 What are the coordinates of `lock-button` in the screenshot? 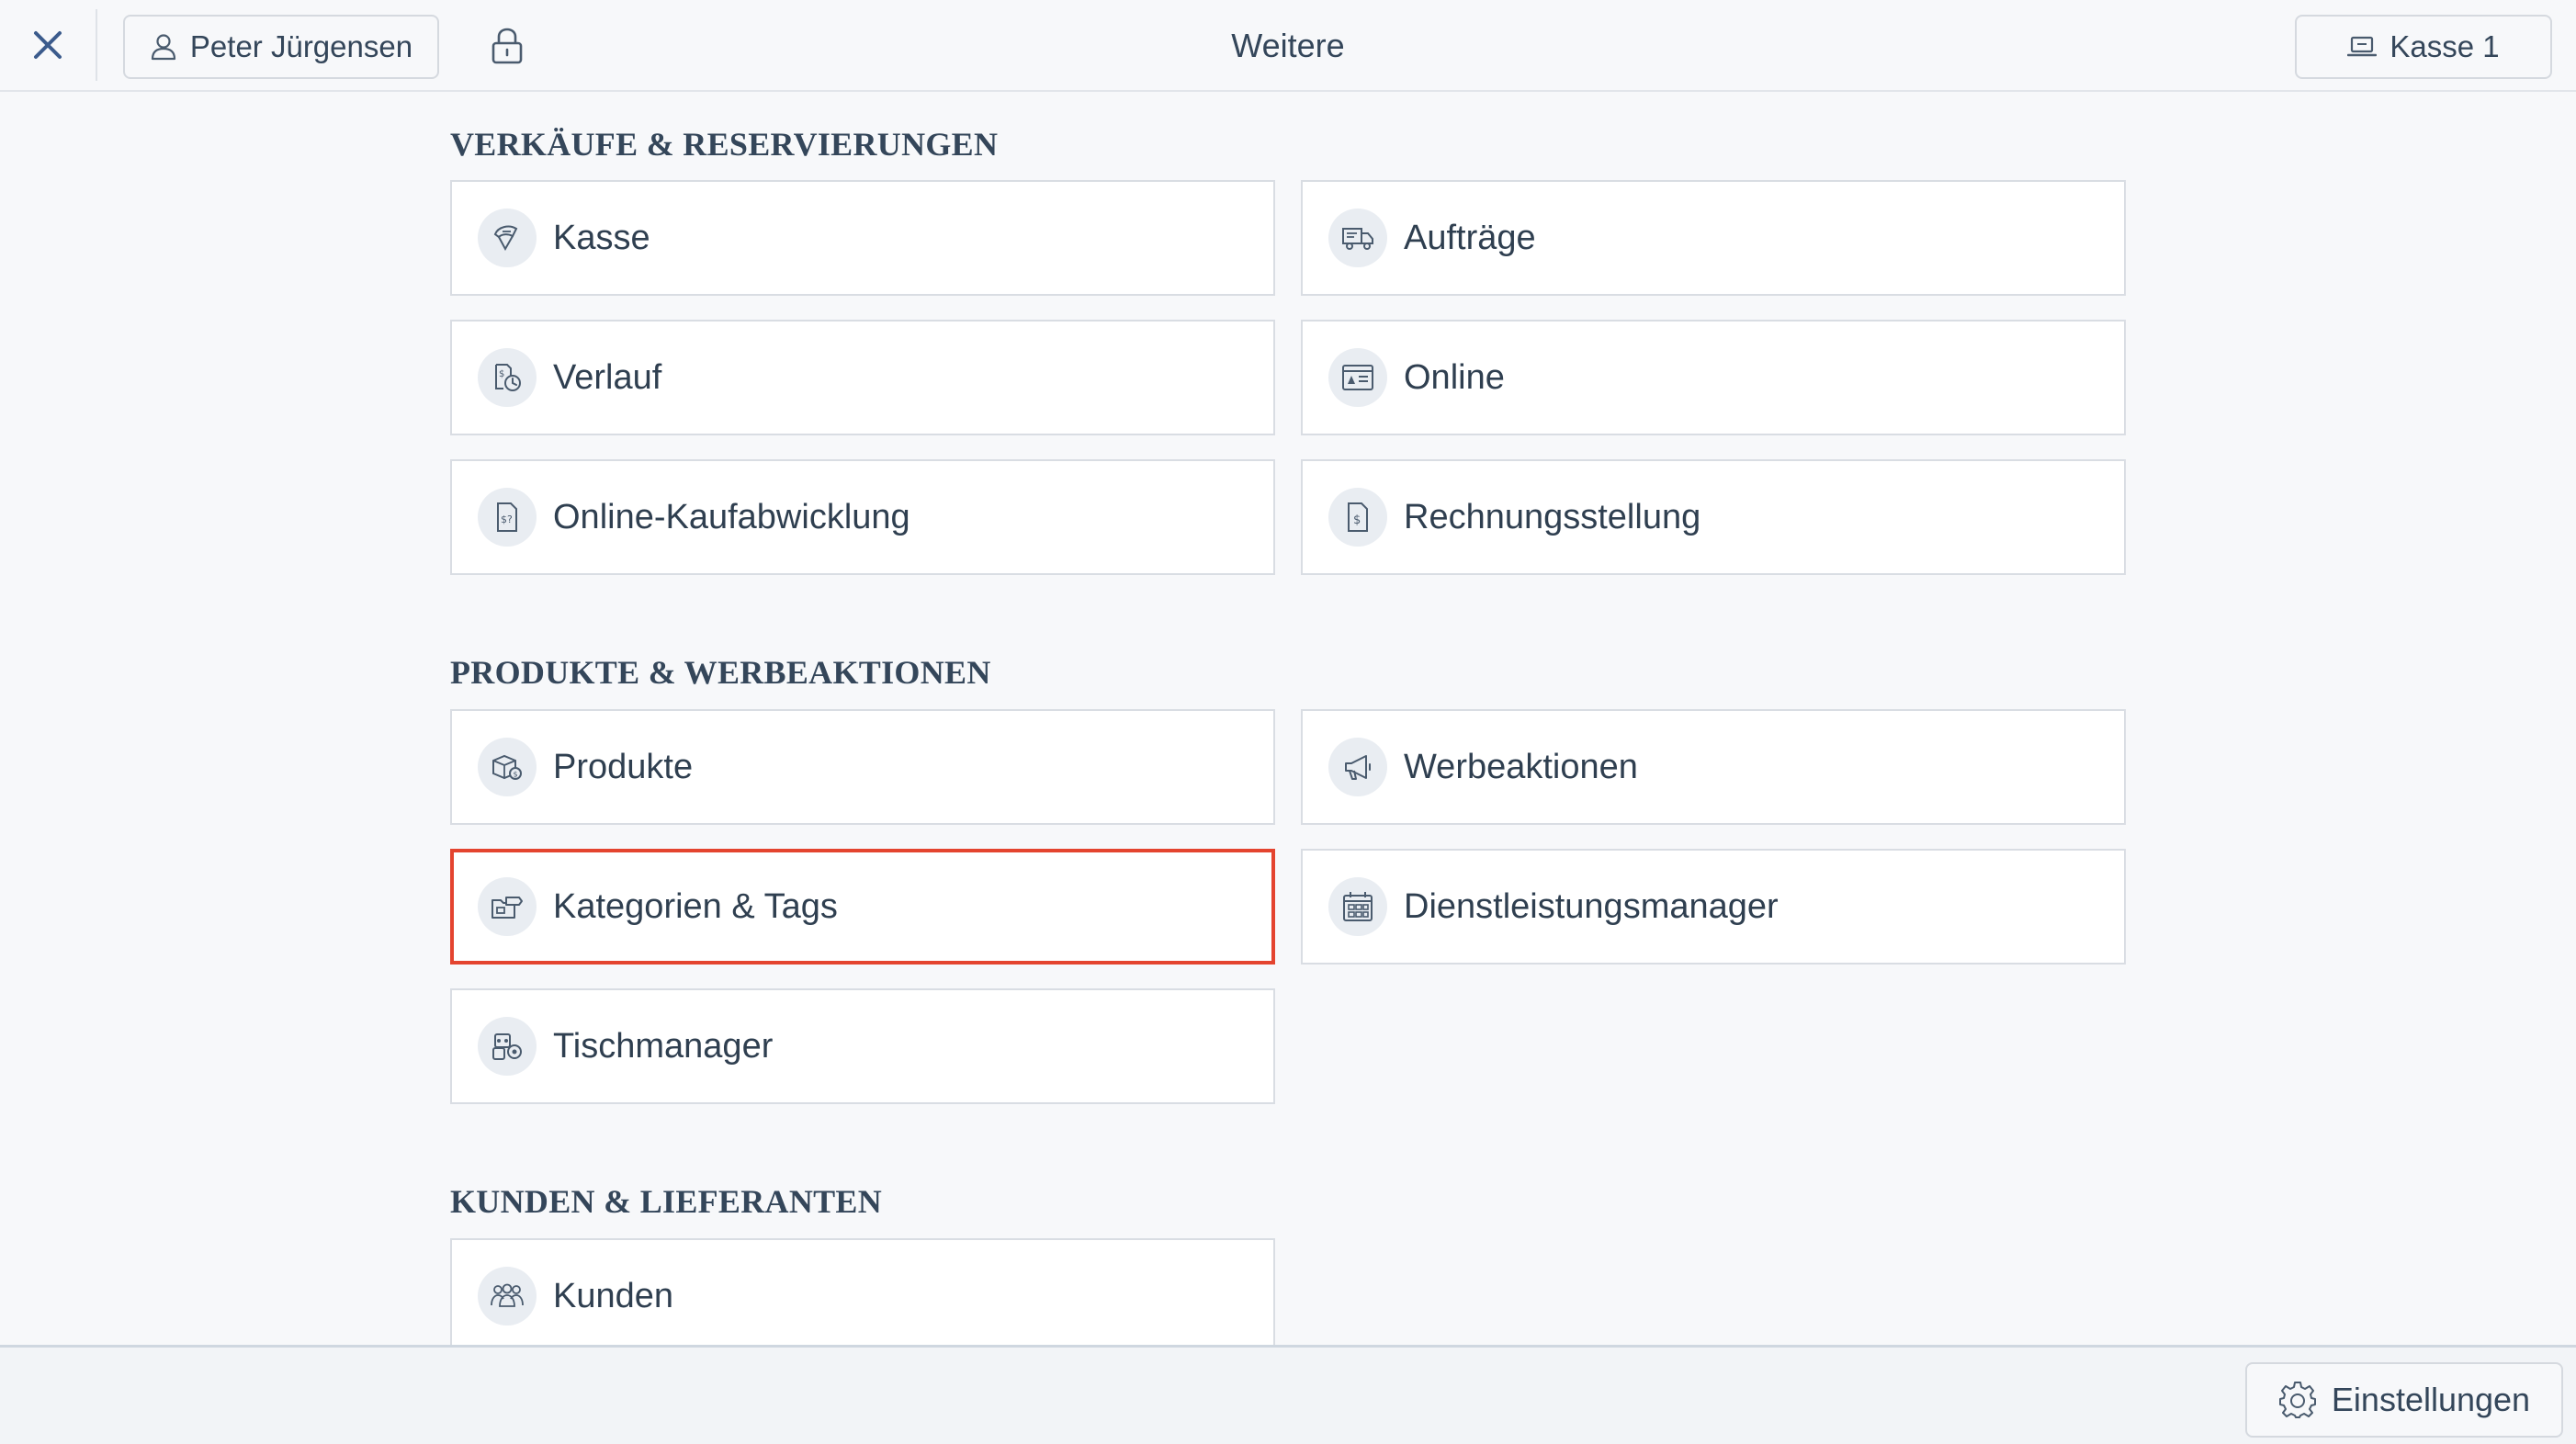 It's located at (507, 46).